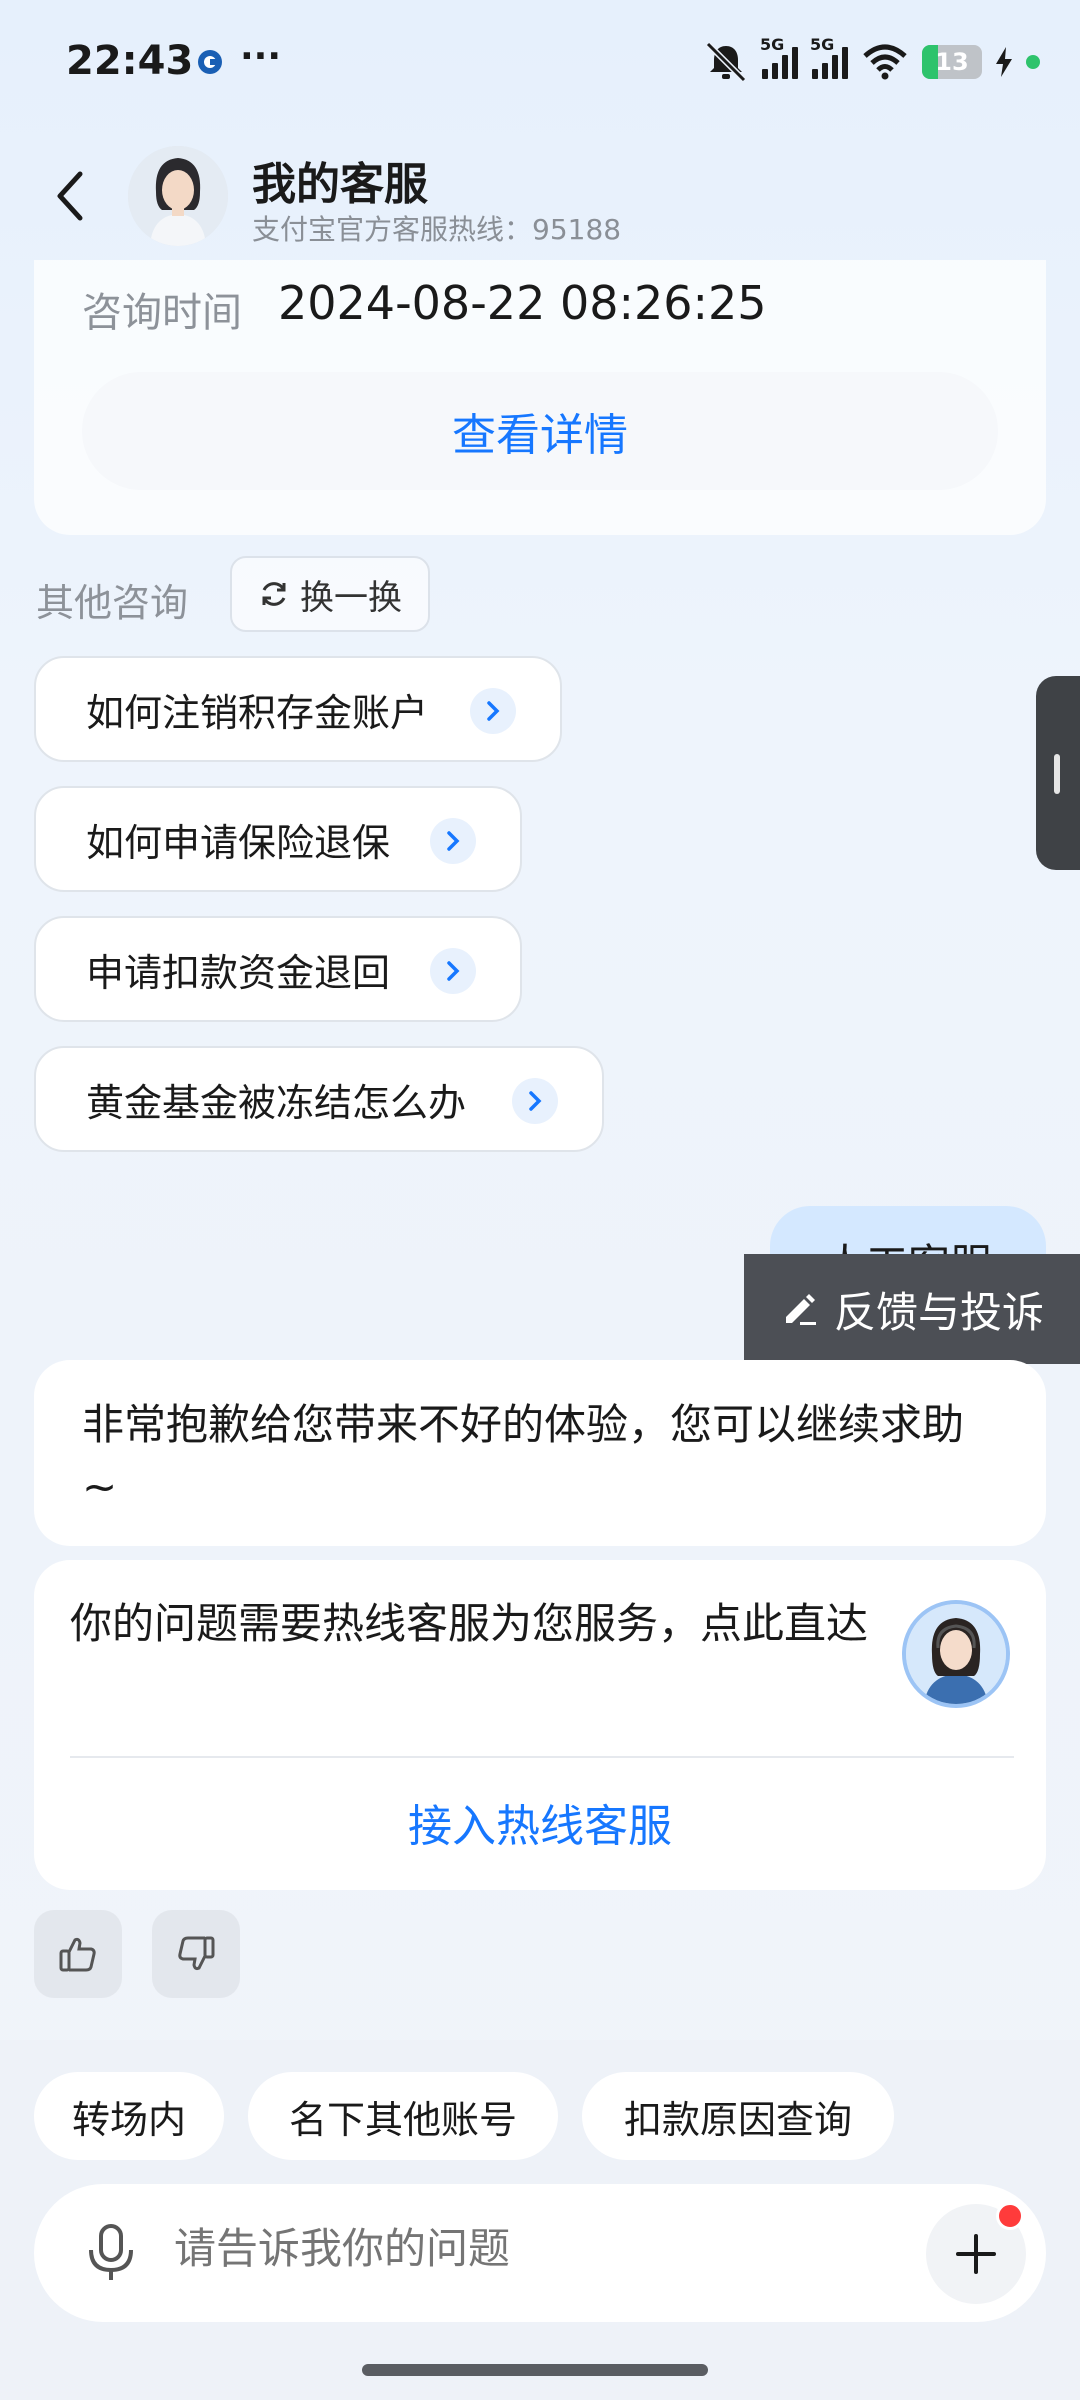 The height and width of the screenshot is (2400, 1080). I want to click on app-notification-icon, so click(210, 62).